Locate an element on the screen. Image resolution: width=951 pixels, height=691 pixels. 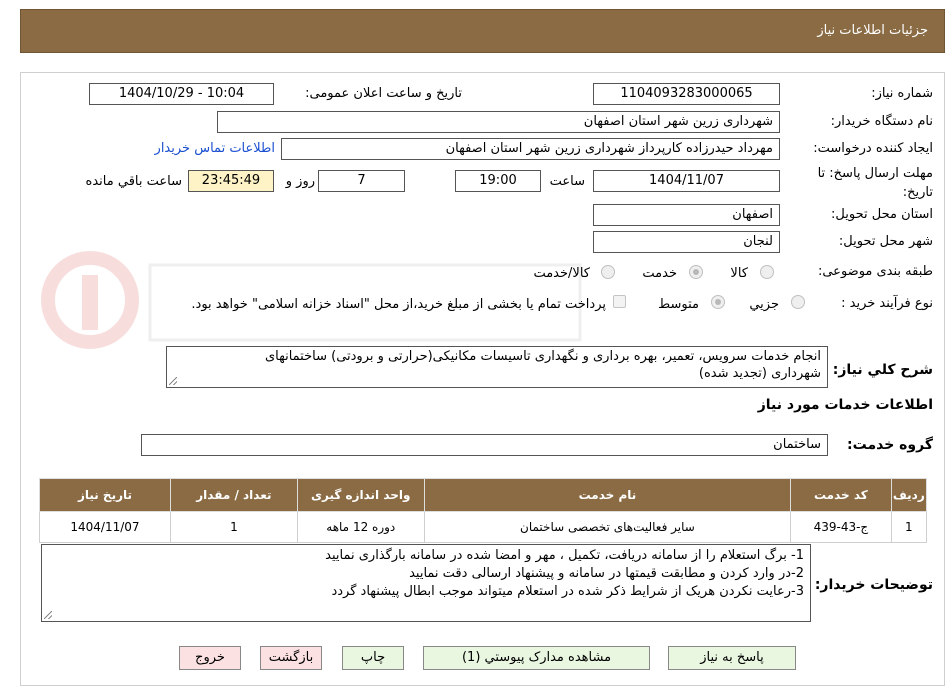
col-need-date: تاریخ نیاز is located at coordinates (105, 495).